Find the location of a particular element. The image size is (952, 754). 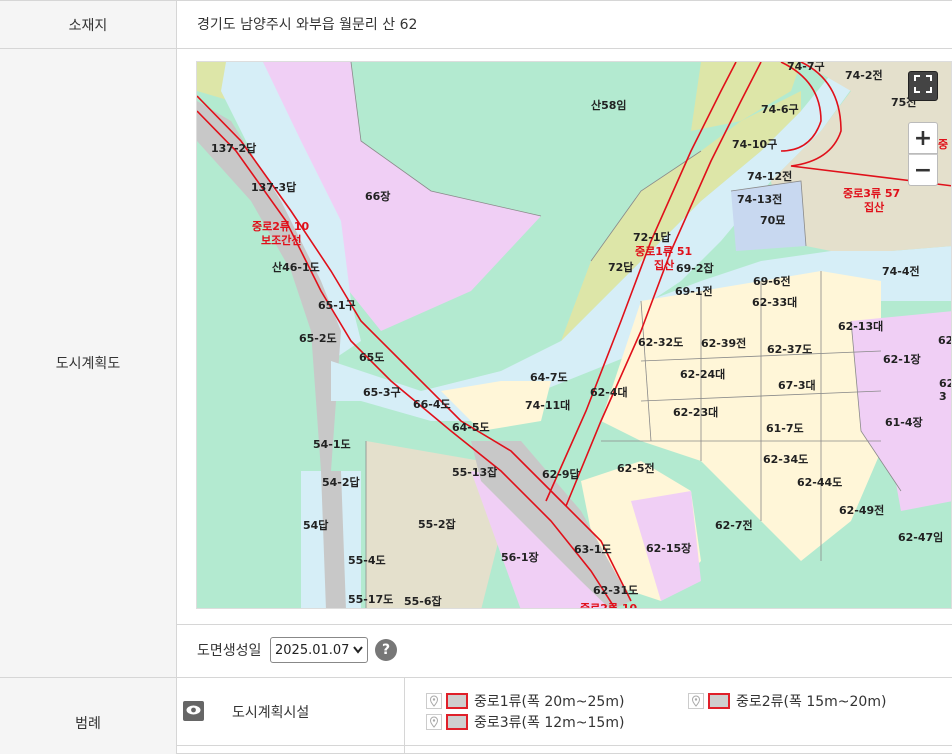

parcel-label: 64-5도 is located at coordinates (471, 427).